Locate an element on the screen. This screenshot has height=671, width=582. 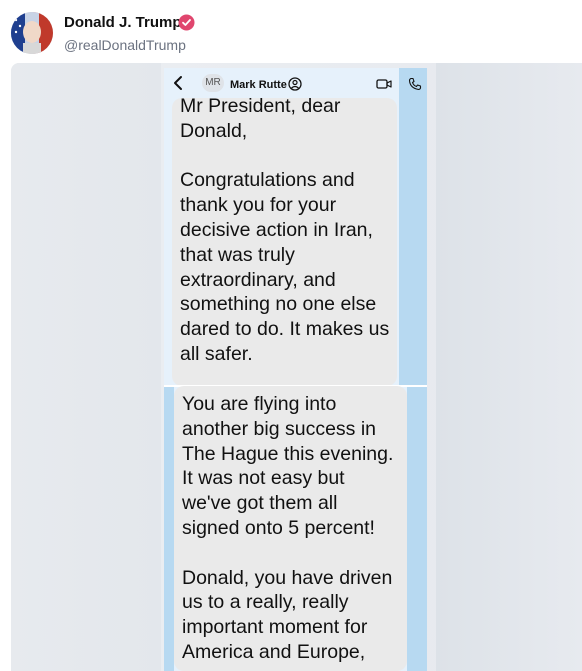
avatar is located at coordinates (32, 33).